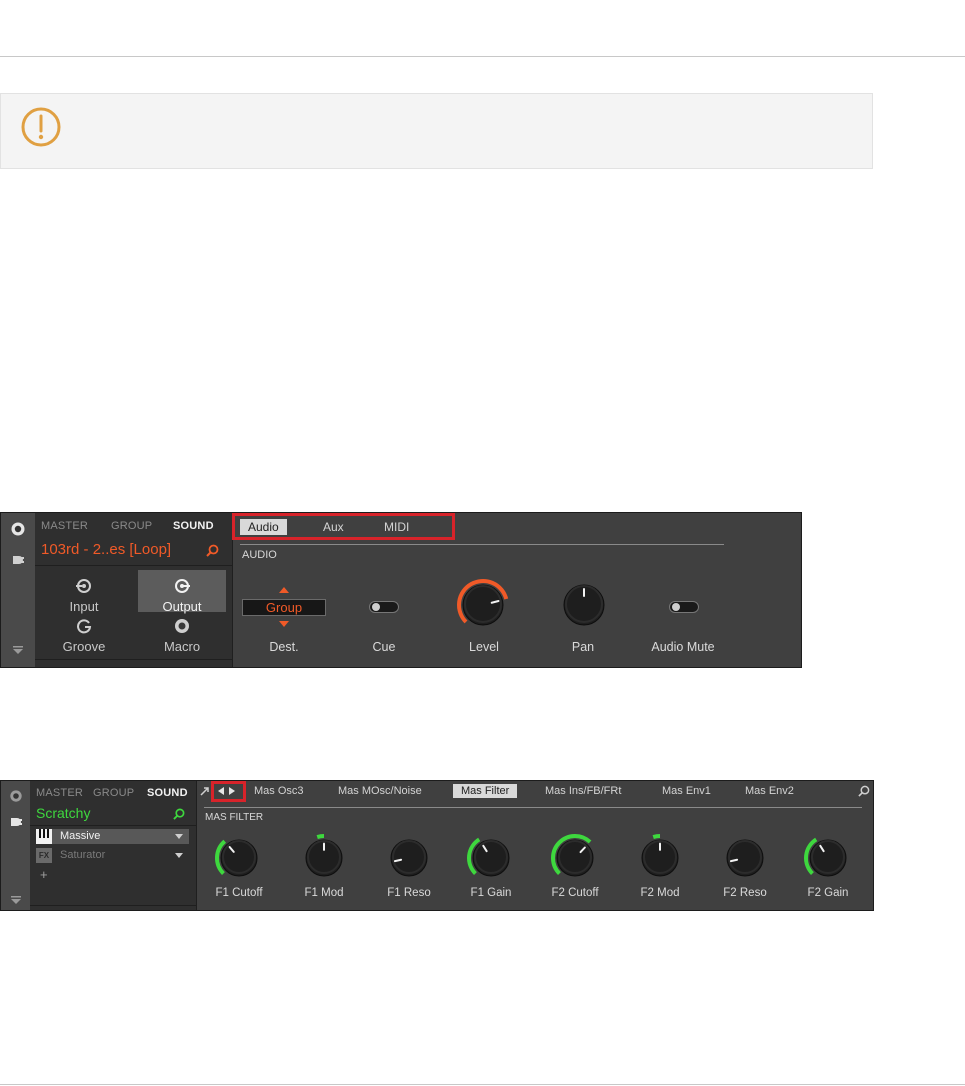  I want to click on dest-down-arrow-icon, so click(284, 624).